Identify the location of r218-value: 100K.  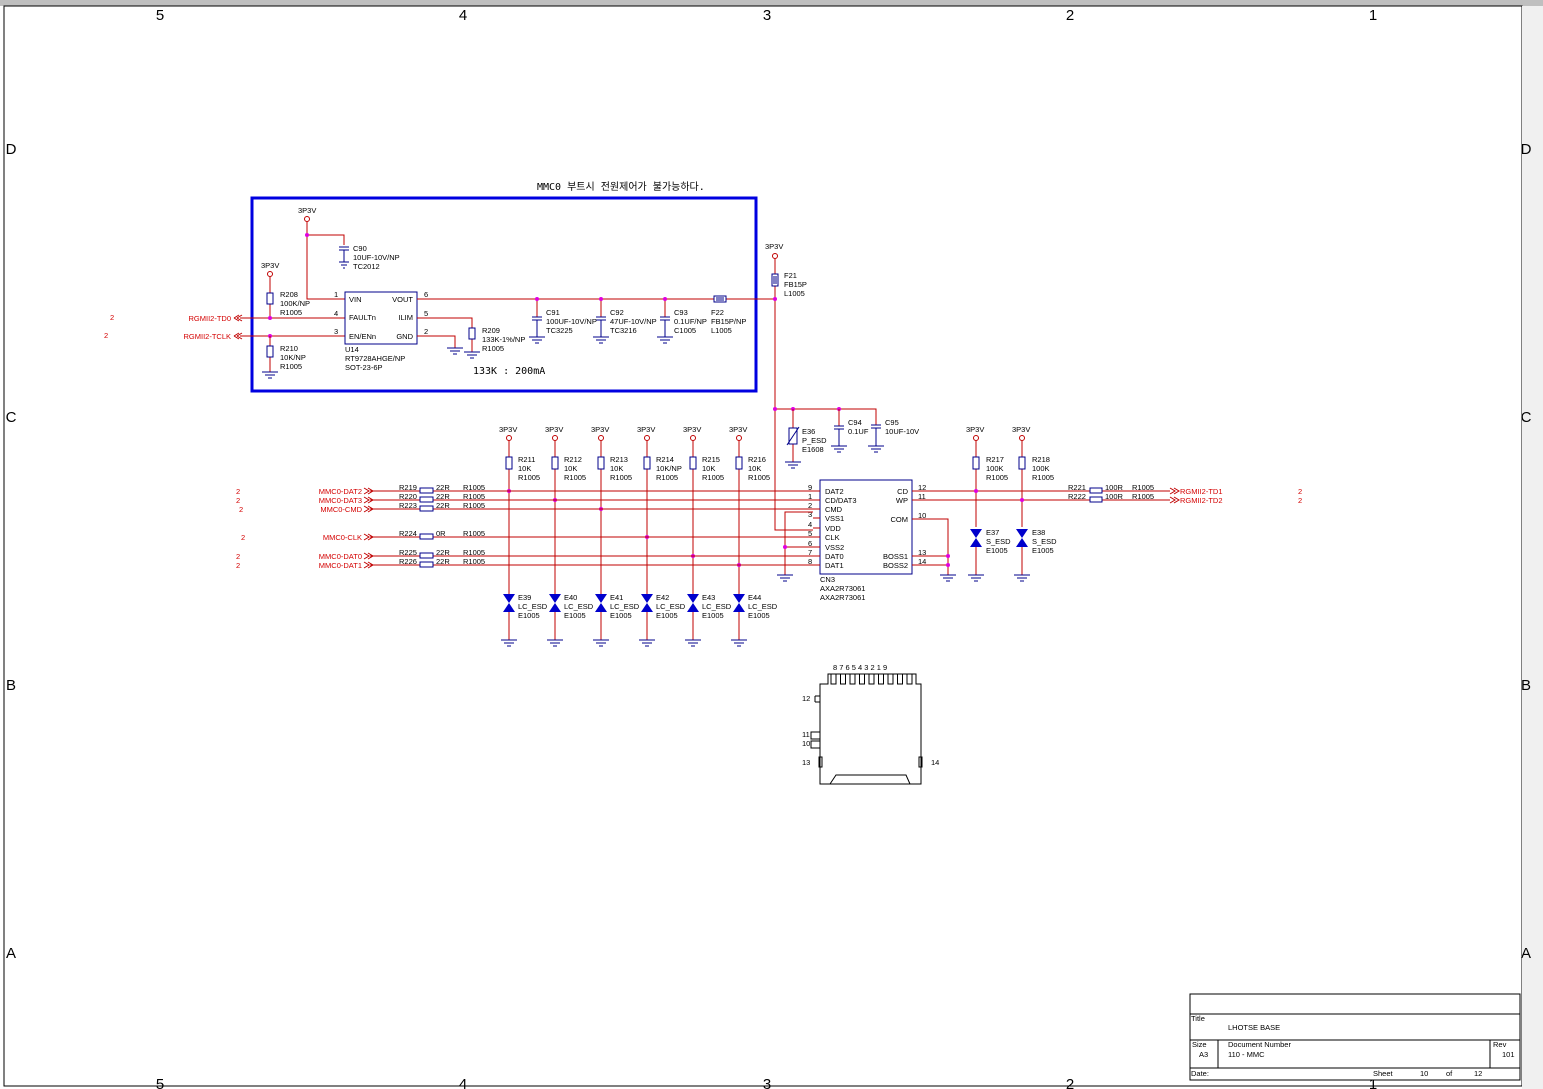
(1041, 468).